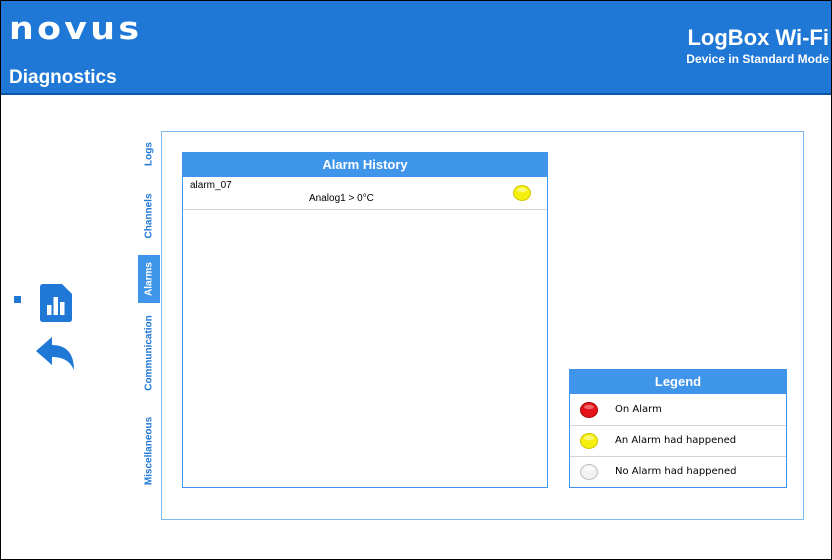  What do you see at coordinates (341, 198) in the screenshot?
I see `alarm-condition: Analog1 > 0°C` at bounding box center [341, 198].